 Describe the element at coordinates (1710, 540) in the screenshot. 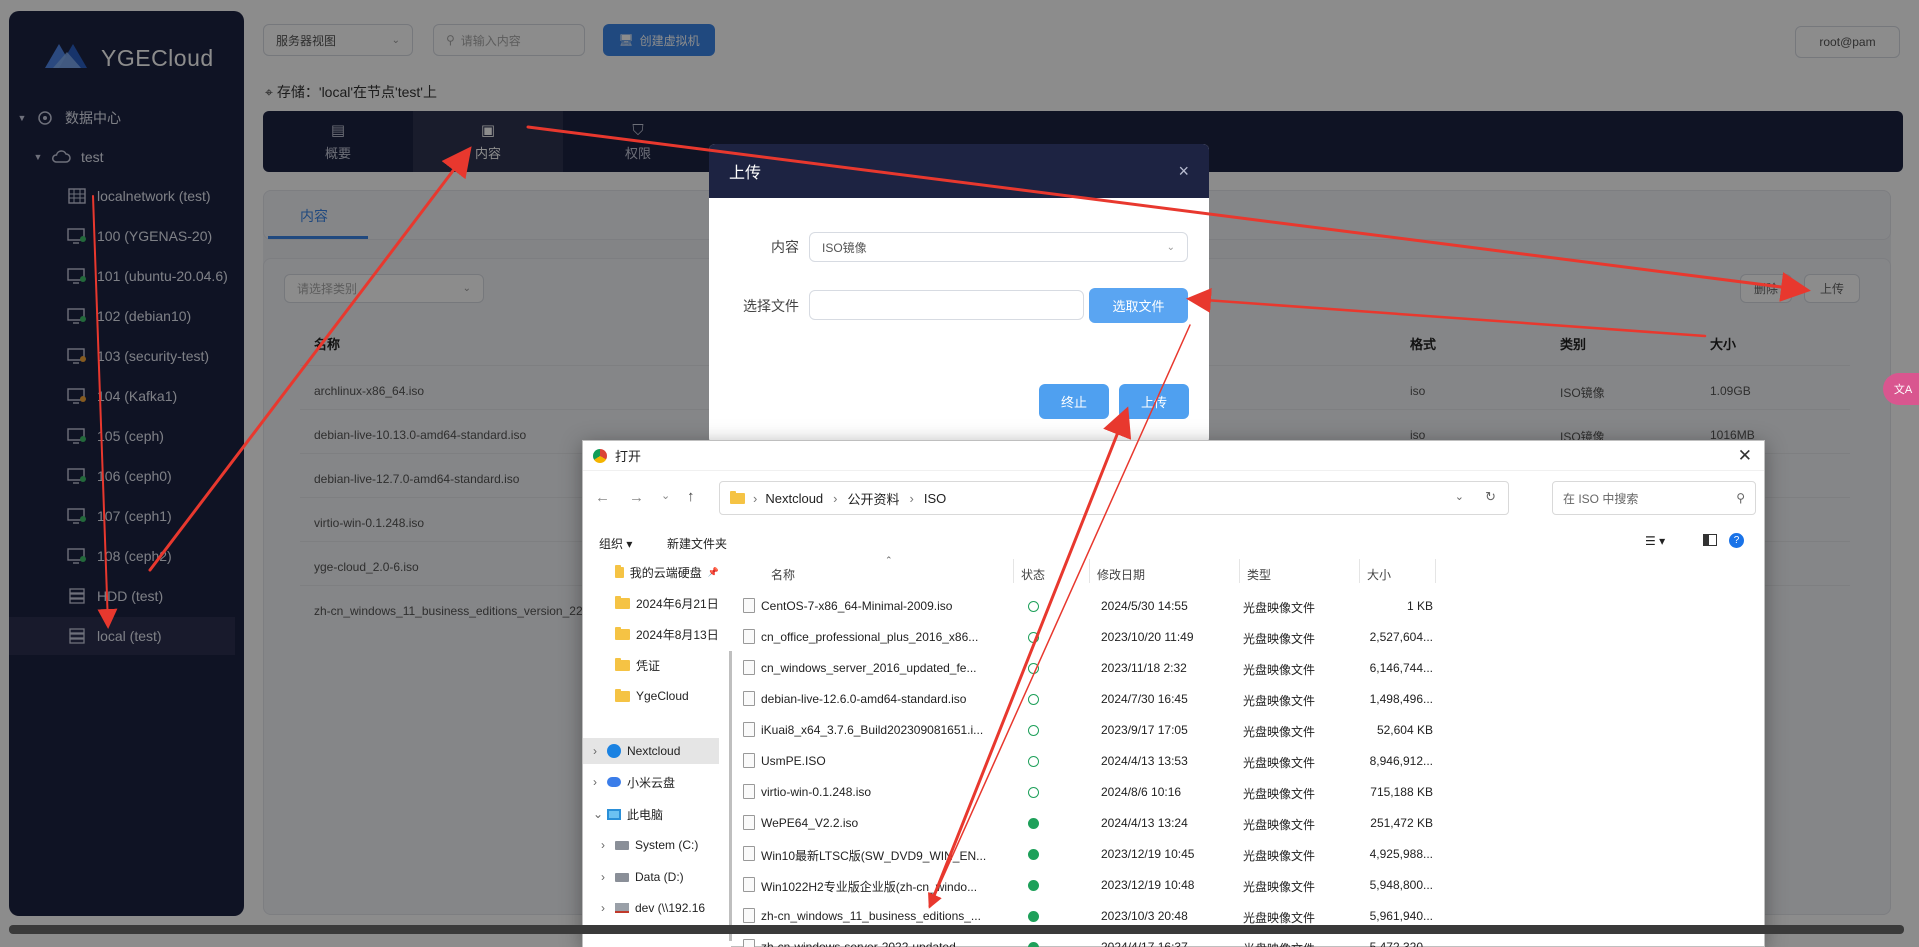

I see `preview-pane-icon` at that location.